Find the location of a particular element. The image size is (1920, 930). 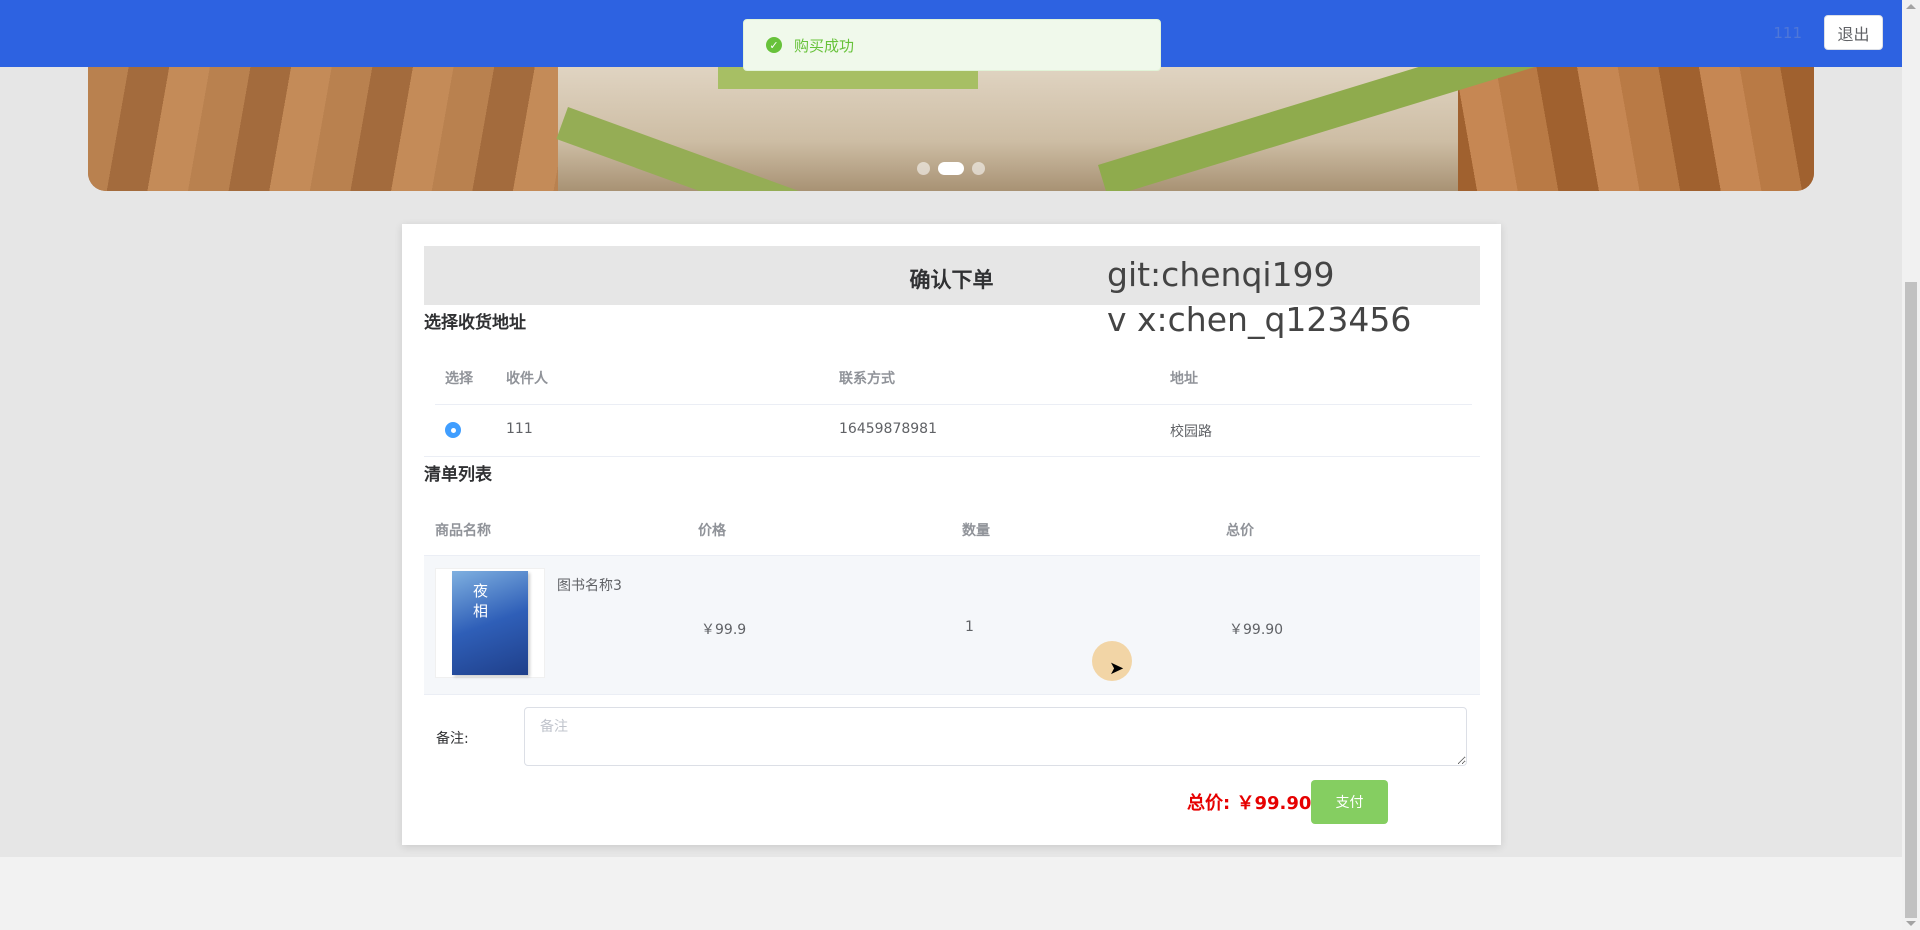

remark-label: 备注: is located at coordinates (452, 739).